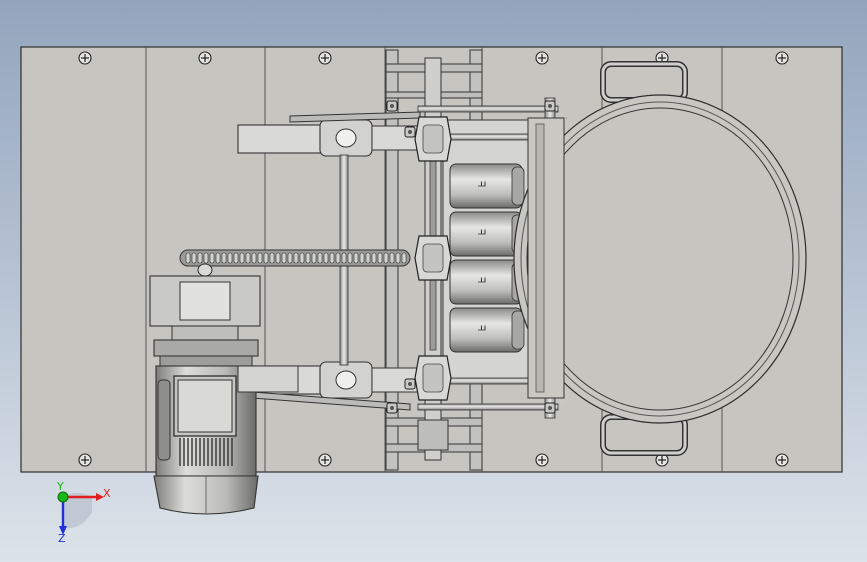  I want to click on chain-sprocket, so click(205, 270).